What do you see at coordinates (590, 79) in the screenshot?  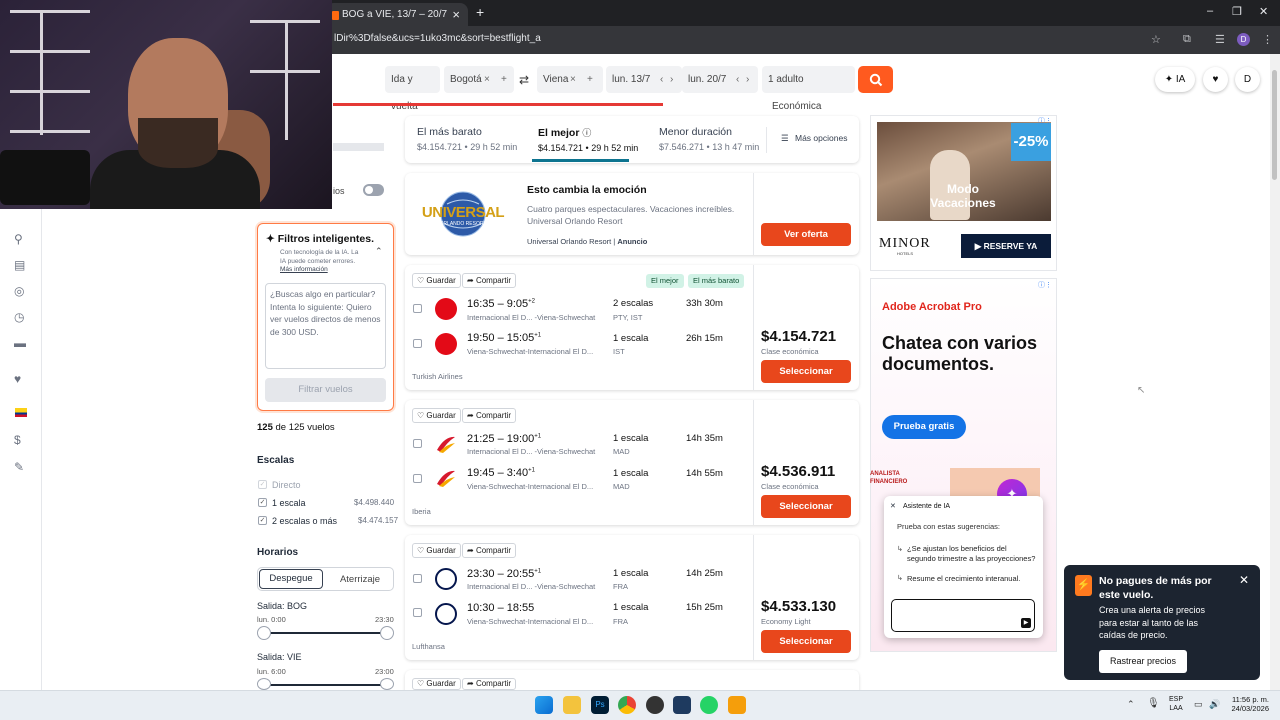 I see `add-destination-icon: +` at bounding box center [590, 79].